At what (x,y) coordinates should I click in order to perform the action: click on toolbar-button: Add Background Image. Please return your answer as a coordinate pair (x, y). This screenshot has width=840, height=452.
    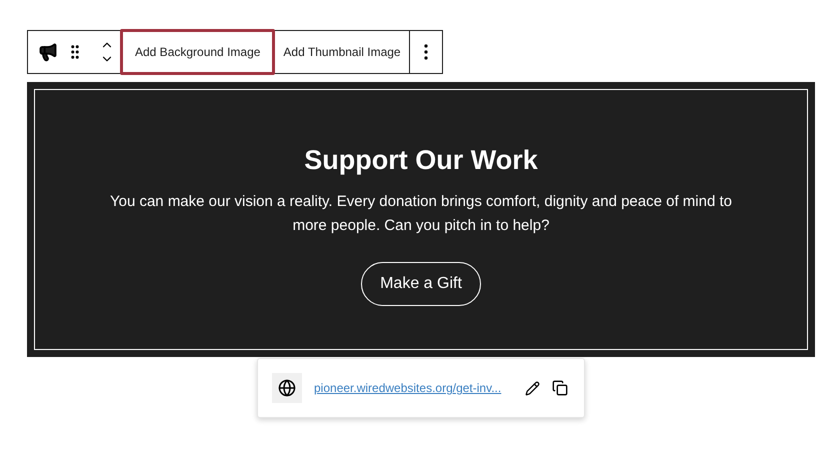
    Looking at the image, I should click on (198, 52).